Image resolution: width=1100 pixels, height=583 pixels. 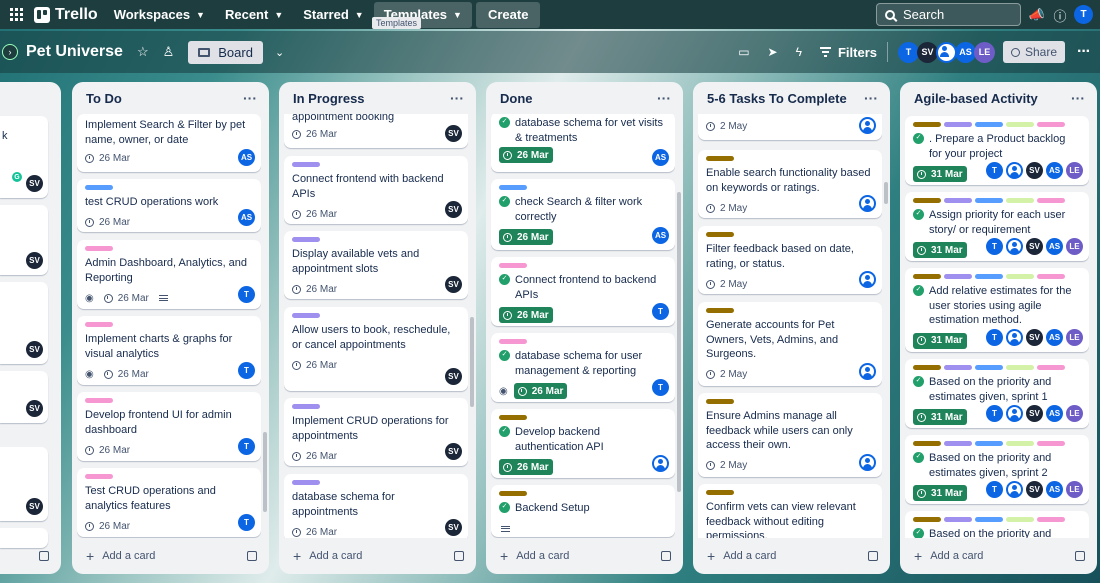 What do you see at coordinates (508, 14) in the screenshot?
I see `create-button: Create` at bounding box center [508, 14].